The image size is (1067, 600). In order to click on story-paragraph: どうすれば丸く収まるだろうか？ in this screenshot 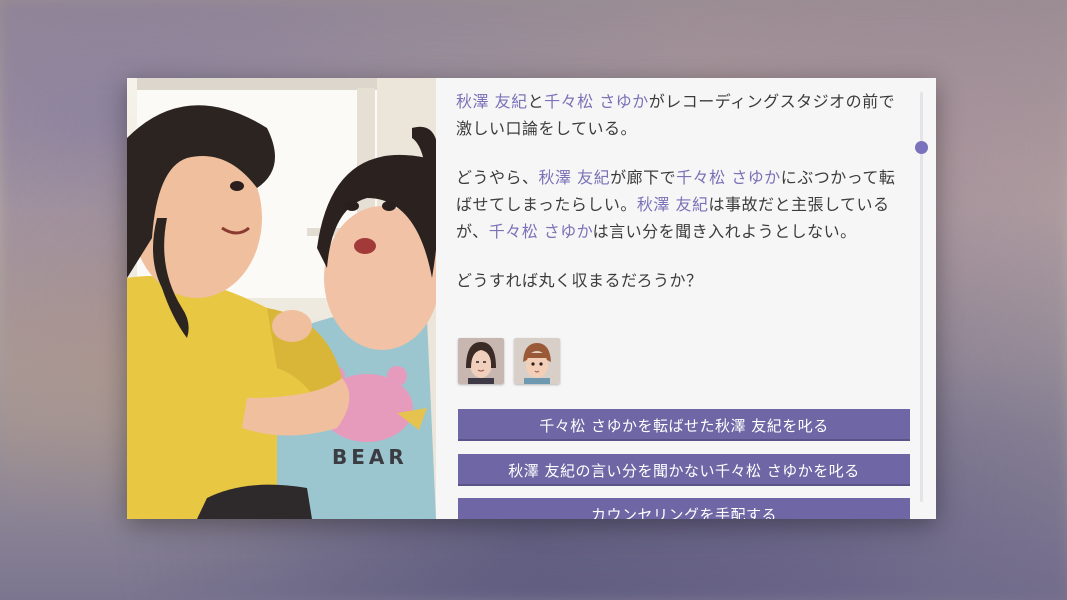, I will do `click(681, 280)`.